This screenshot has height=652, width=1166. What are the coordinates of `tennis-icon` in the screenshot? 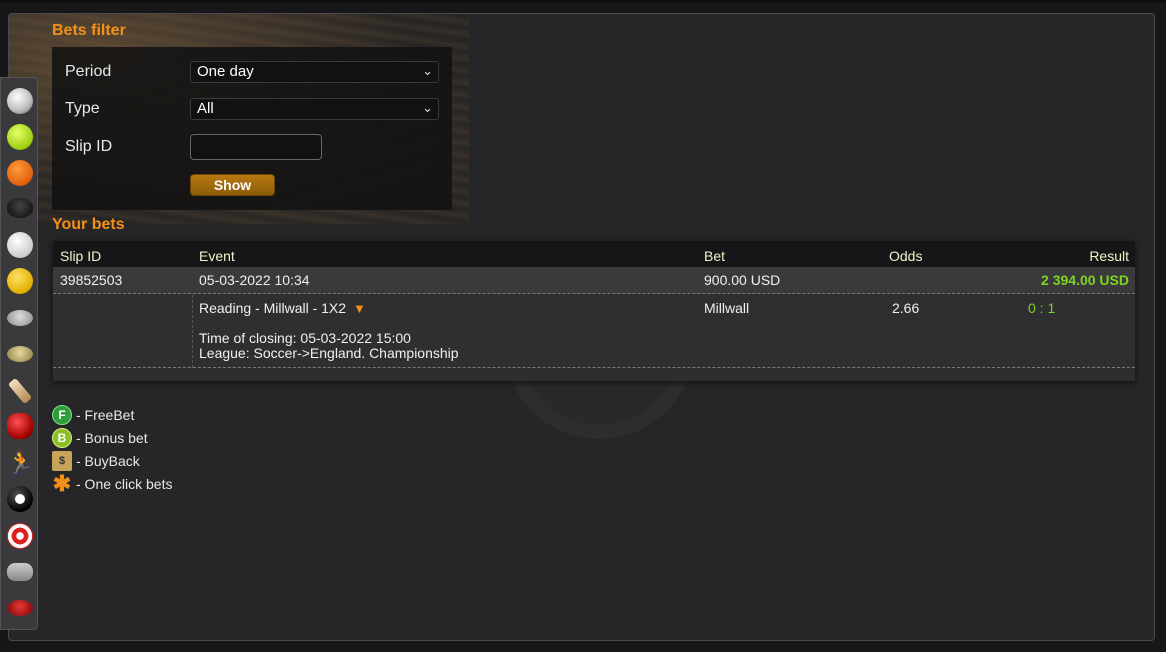 It's located at (20, 137).